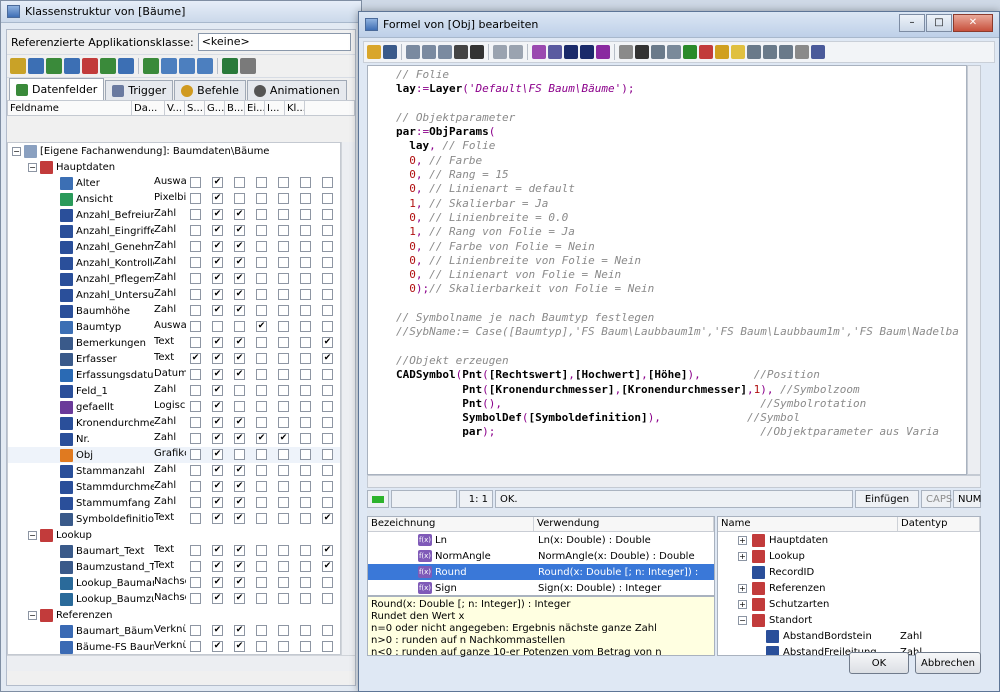 This screenshot has width=1000, height=692. What do you see at coordinates (429, 52) in the screenshot?
I see `copy-icon` at bounding box center [429, 52].